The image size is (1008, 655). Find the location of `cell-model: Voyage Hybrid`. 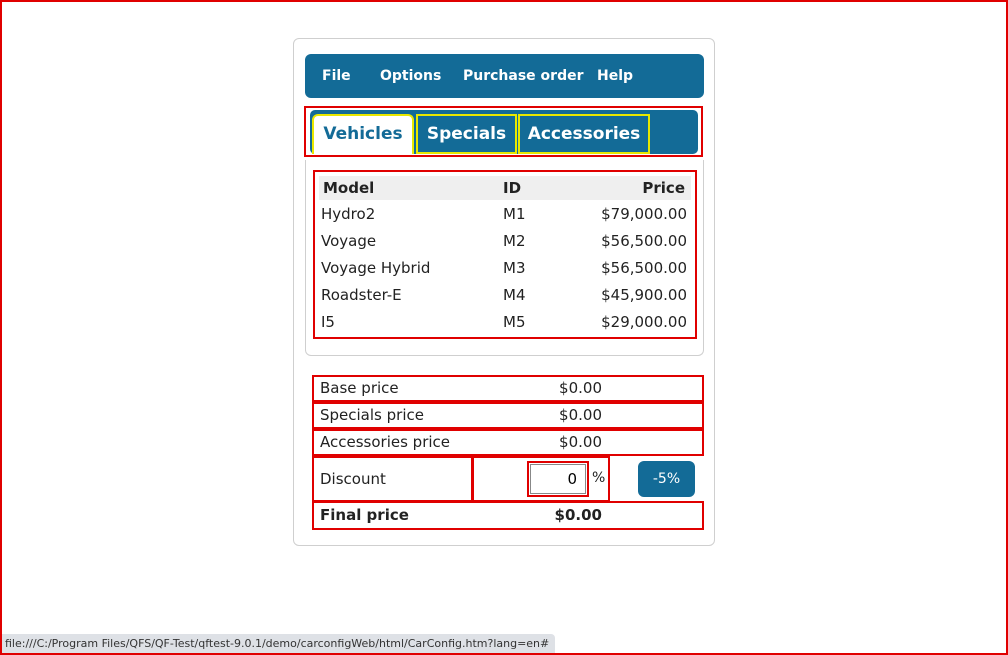

cell-model: Voyage Hybrid is located at coordinates (376, 268).